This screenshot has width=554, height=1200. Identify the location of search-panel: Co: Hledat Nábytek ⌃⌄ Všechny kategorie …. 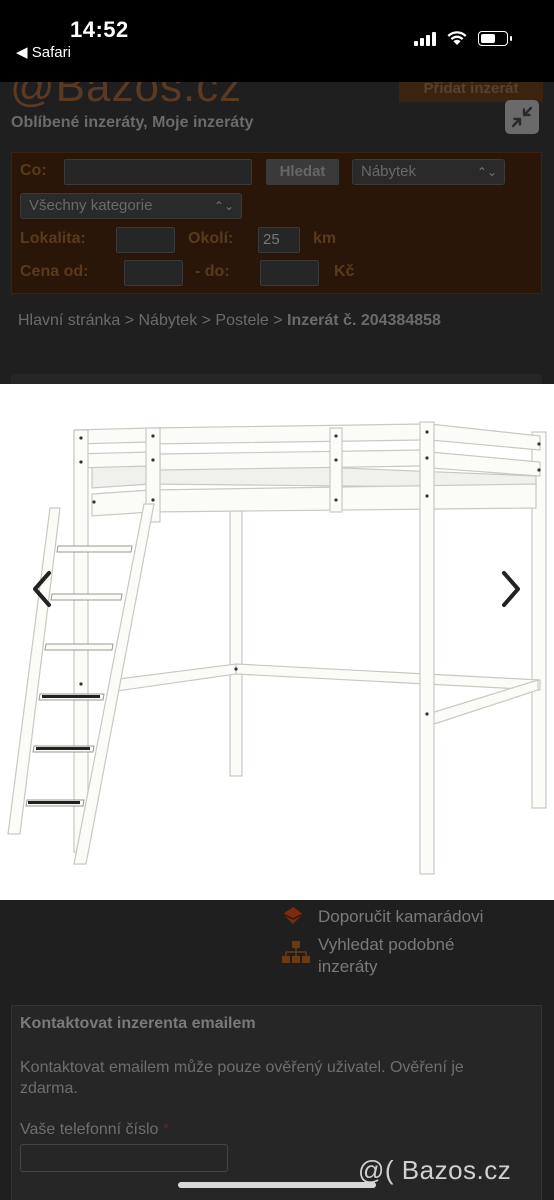
(276, 223).